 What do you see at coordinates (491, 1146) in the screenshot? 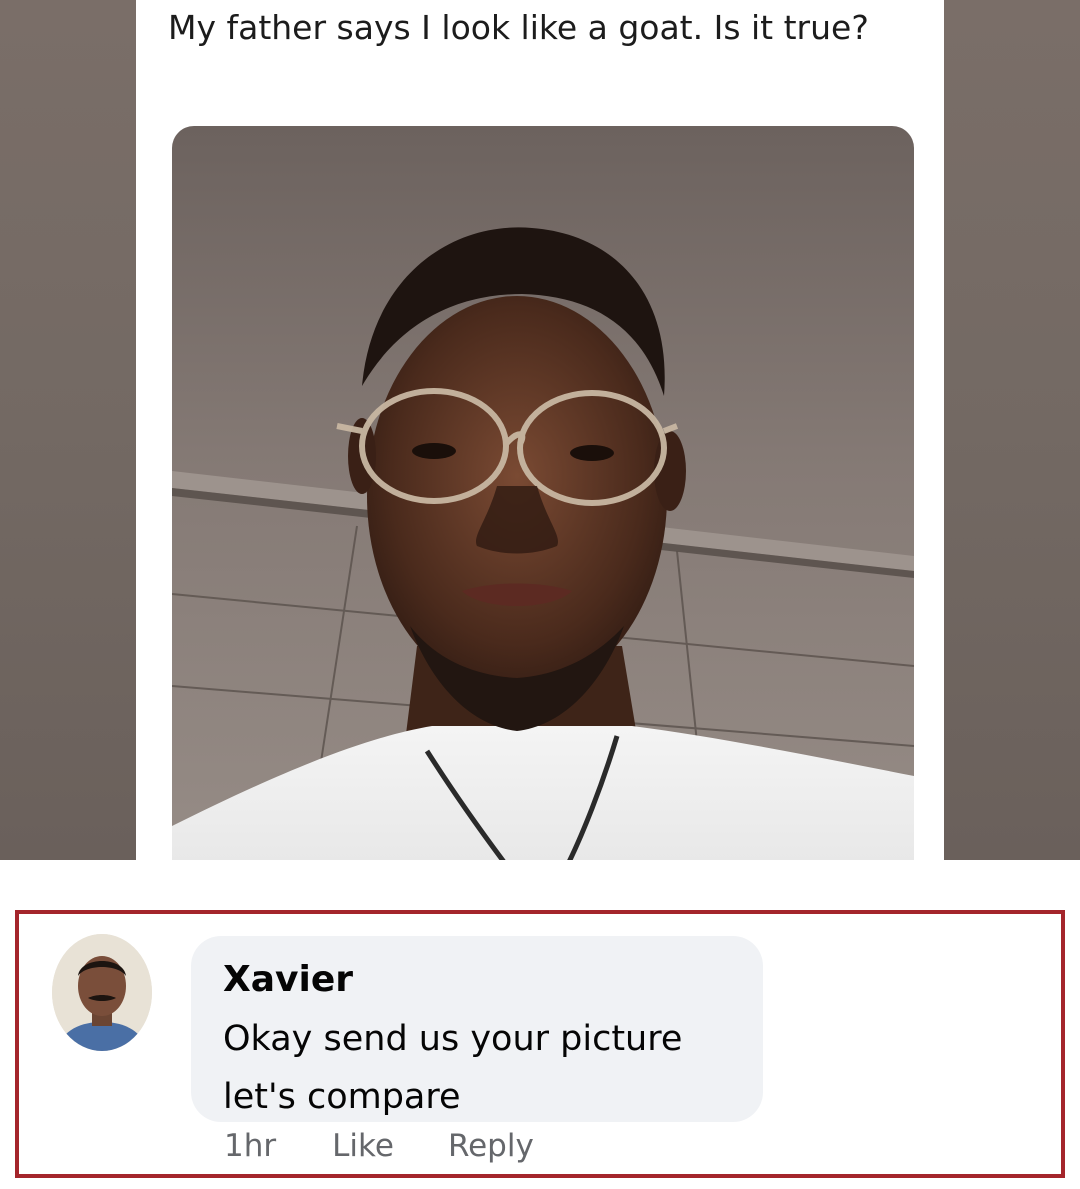
I see `reply-button: Reply` at bounding box center [491, 1146].